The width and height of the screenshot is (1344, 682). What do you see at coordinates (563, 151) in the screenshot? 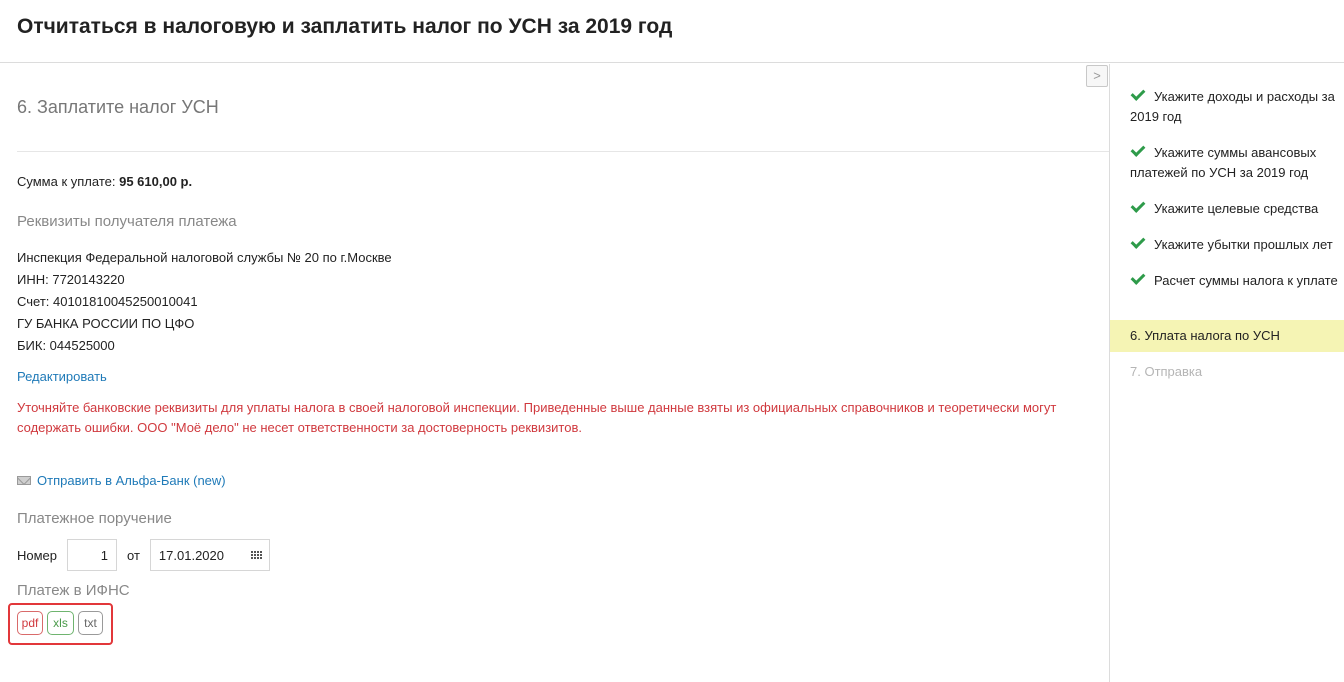
I see `divider` at bounding box center [563, 151].